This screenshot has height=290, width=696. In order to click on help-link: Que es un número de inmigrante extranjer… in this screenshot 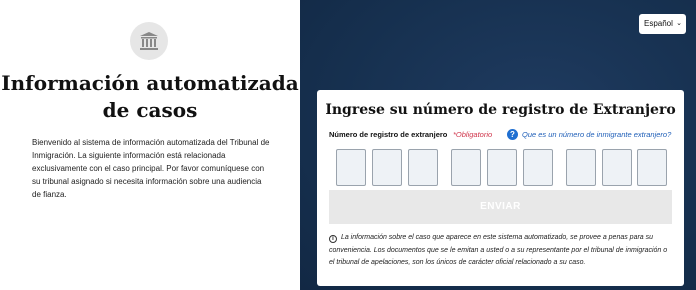, I will do `click(596, 134)`.